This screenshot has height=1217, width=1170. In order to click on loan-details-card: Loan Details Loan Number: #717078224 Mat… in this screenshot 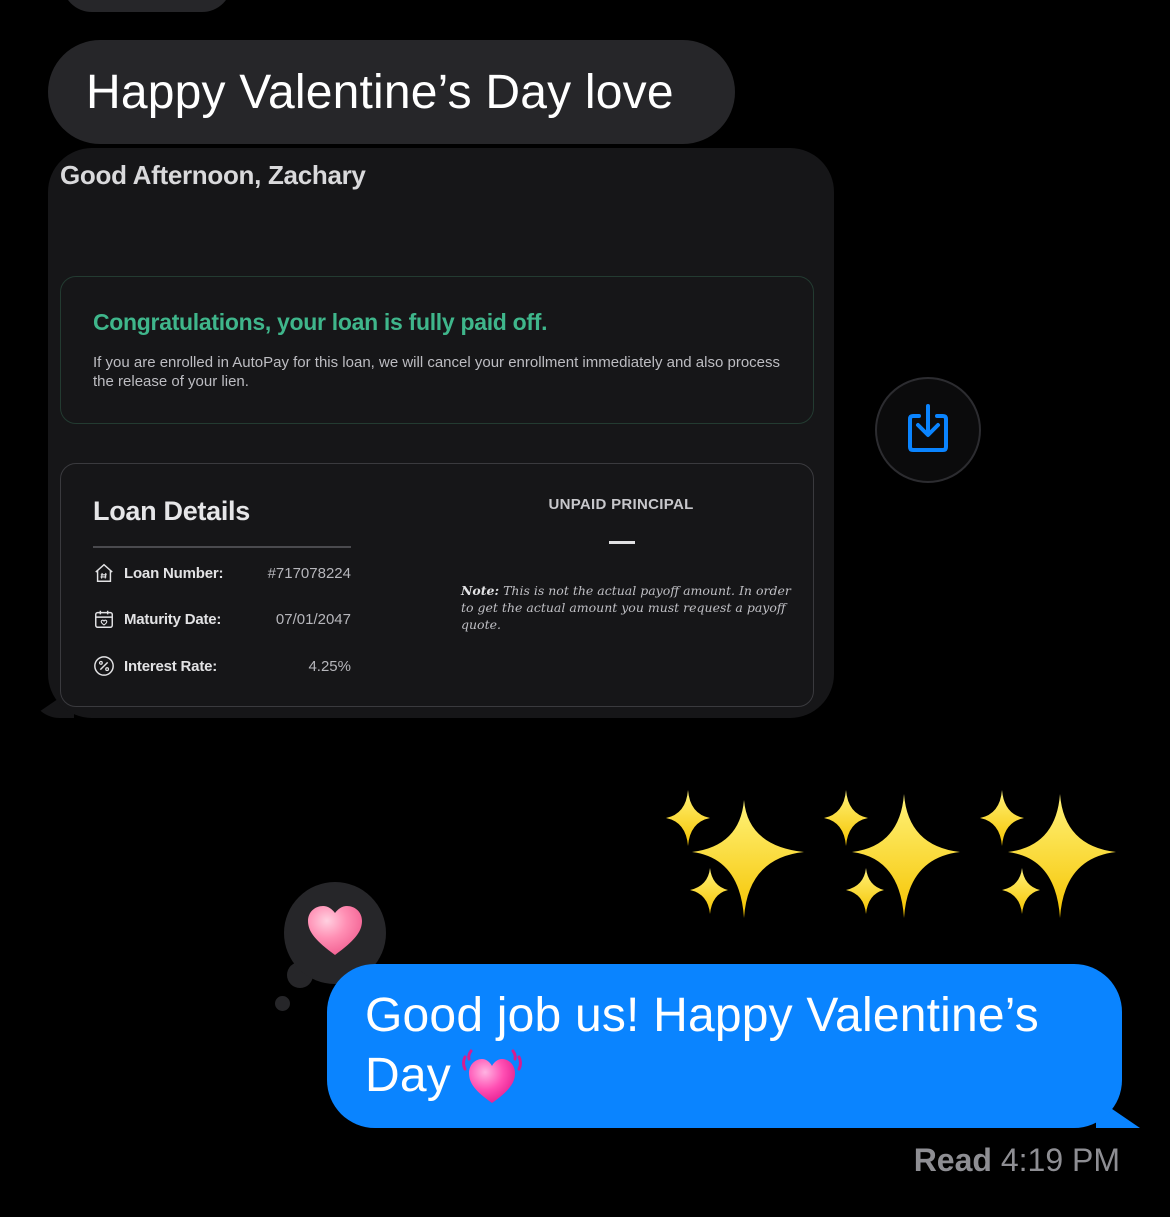, I will do `click(437, 585)`.